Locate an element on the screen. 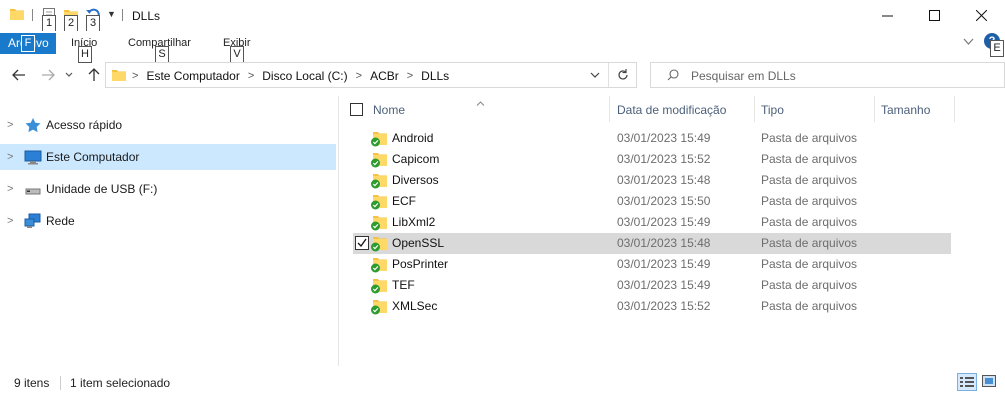 Image resolution: width=1005 pixels, height=395 pixels. file-name: Diversos is located at coordinates (415, 180).